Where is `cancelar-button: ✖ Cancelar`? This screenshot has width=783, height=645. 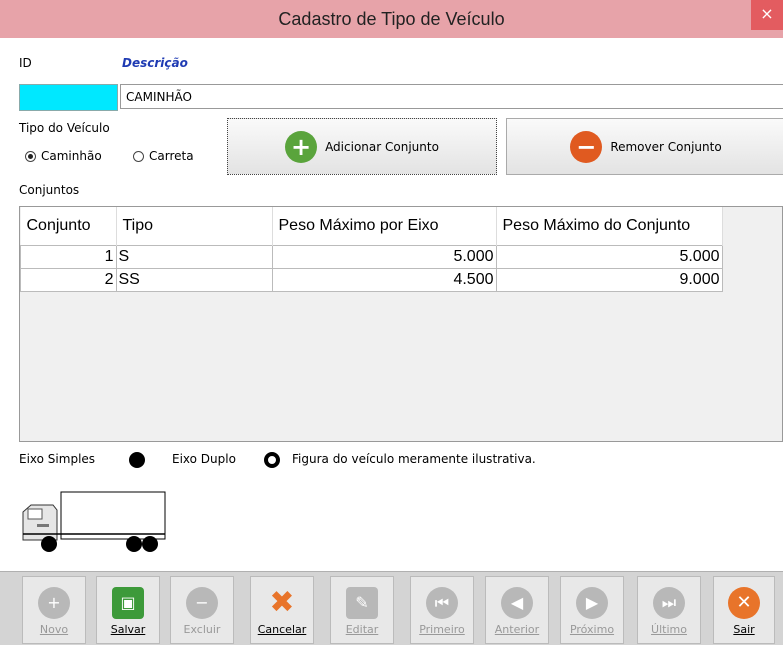 cancelar-button: ✖ Cancelar is located at coordinates (282, 610).